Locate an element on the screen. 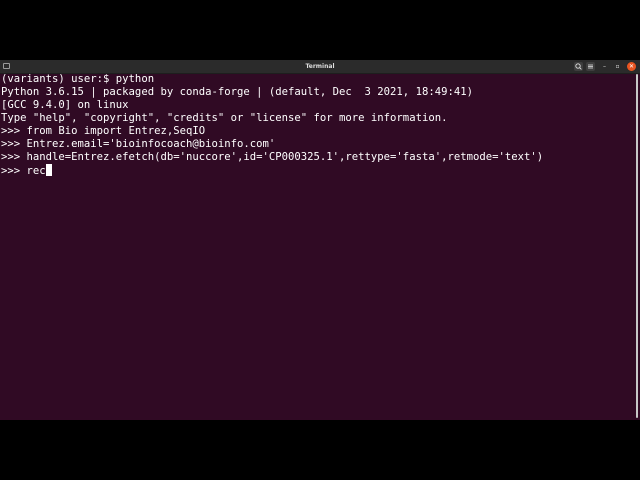 This screenshot has width=640, height=480. window-title: Terminal is located at coordinates (320, 66).